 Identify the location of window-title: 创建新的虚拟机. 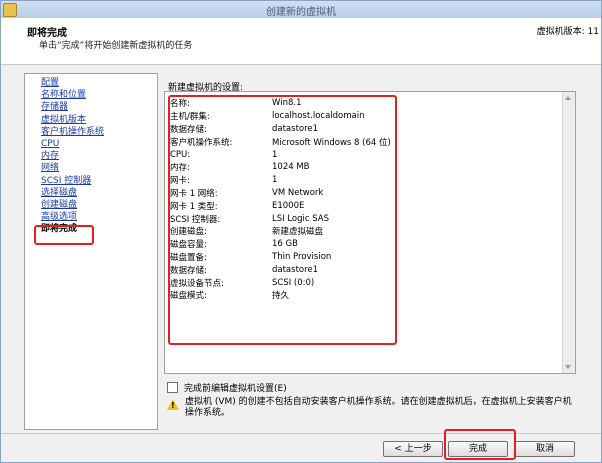
(301, 12).